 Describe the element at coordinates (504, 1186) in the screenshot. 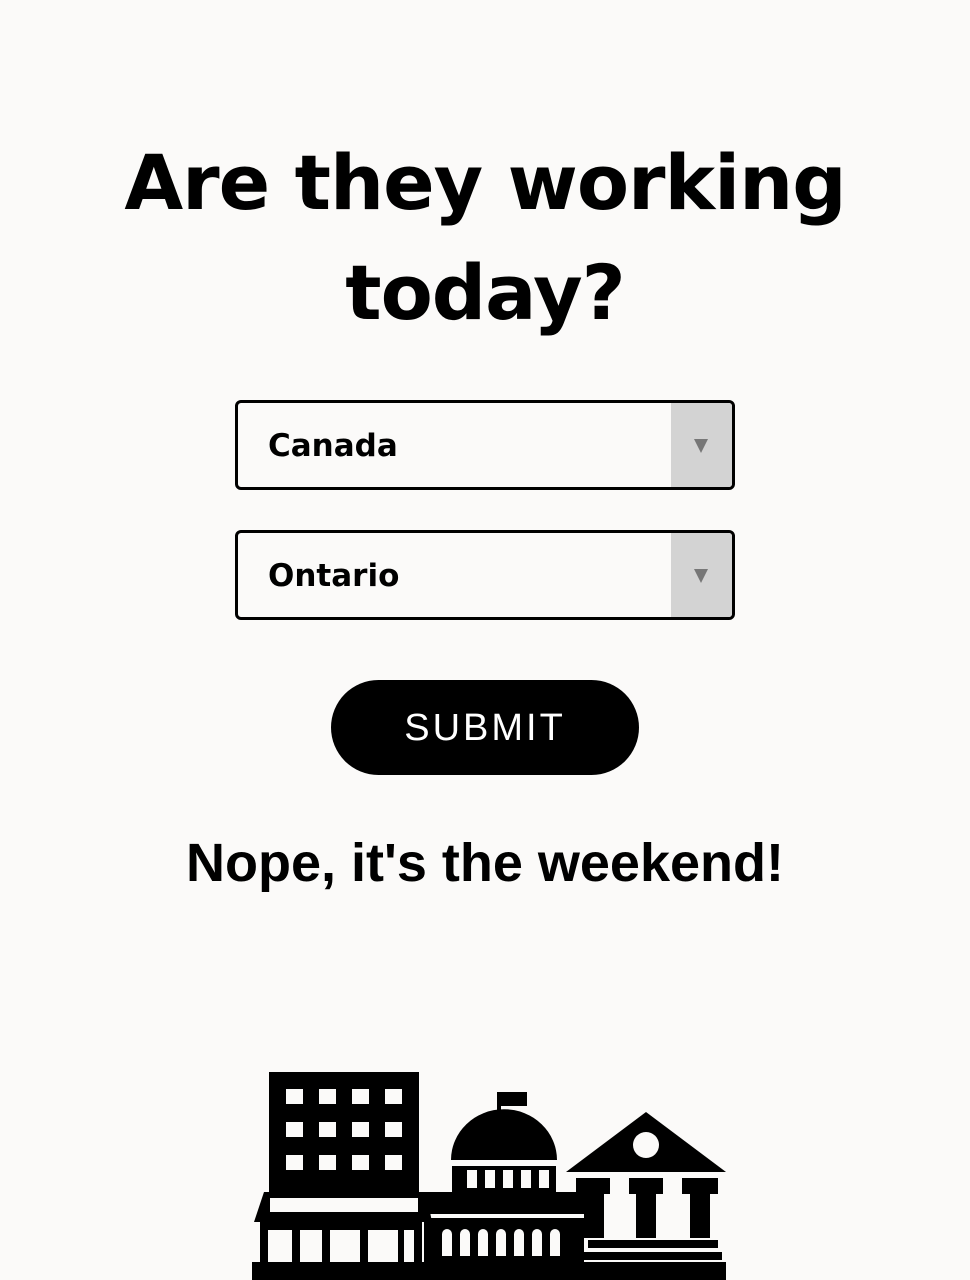

I see `domed-building-icon` at that location.